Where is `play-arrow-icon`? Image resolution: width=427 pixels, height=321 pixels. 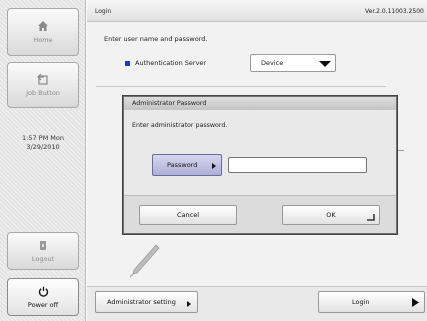
play-arrow-icon is located at coordinates (415, 302).